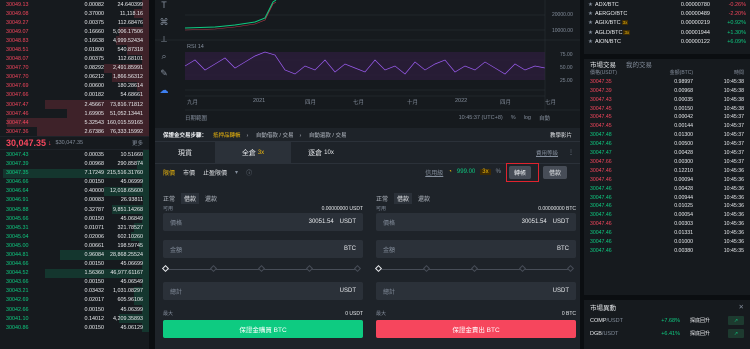 The image size is (750, 349). What do you see at coordinates (74, 255) in the screenshot?
I see `order-book-bid-row: 30044.81 0.96084 28,868.25524` at bounding box center [74, 255].